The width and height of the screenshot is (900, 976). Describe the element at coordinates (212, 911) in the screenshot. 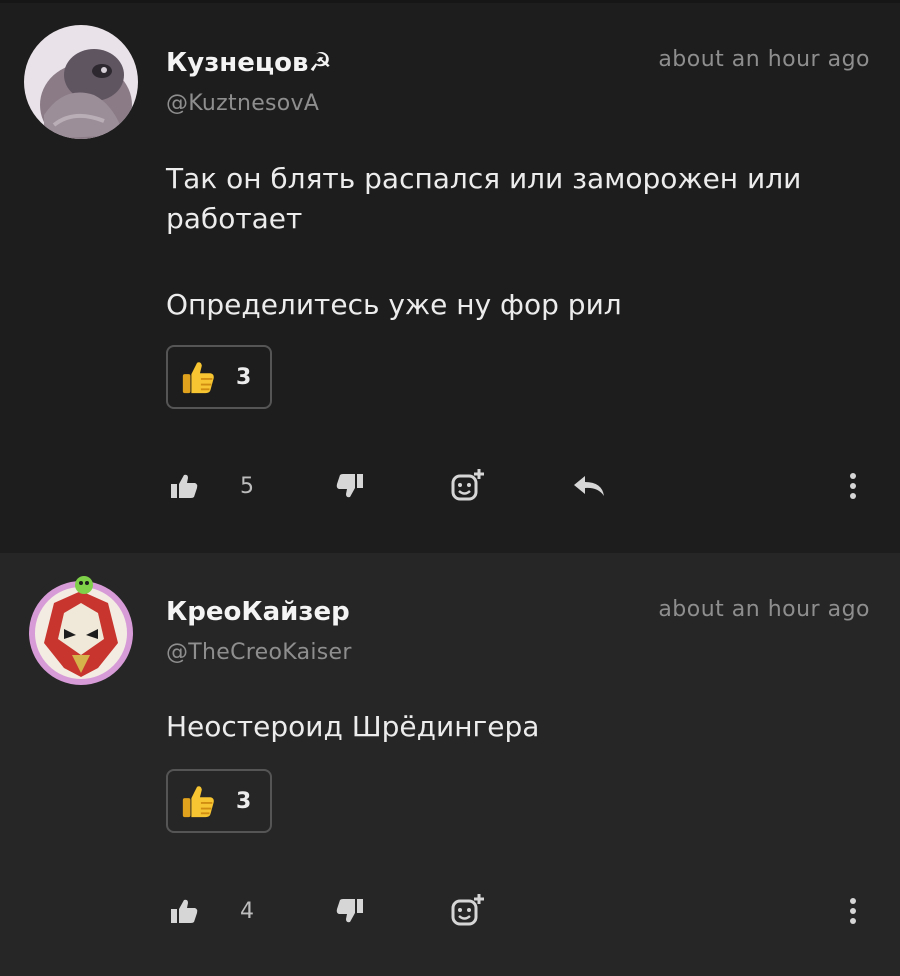

I see `like-button: 4` at that location.